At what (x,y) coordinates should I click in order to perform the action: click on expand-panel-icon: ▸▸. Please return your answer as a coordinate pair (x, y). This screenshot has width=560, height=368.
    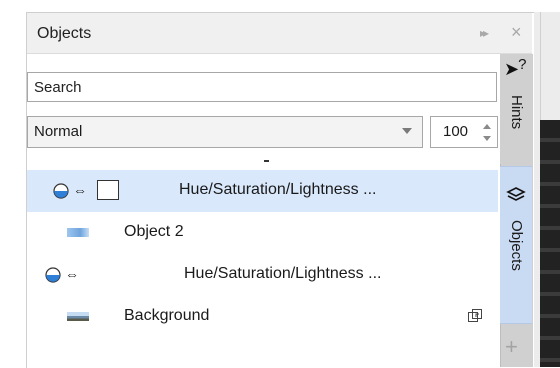
    Looking at the image, I should click on (484, 33).